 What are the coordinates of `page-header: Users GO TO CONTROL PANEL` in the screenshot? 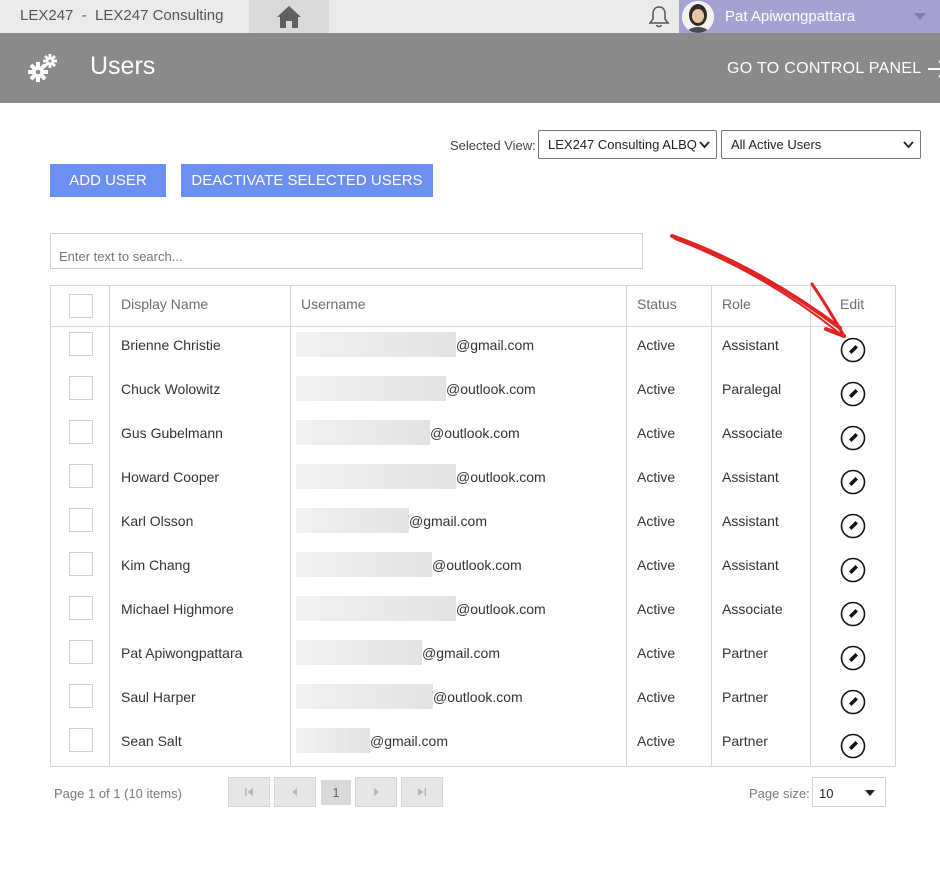 It's located at (470, 68).